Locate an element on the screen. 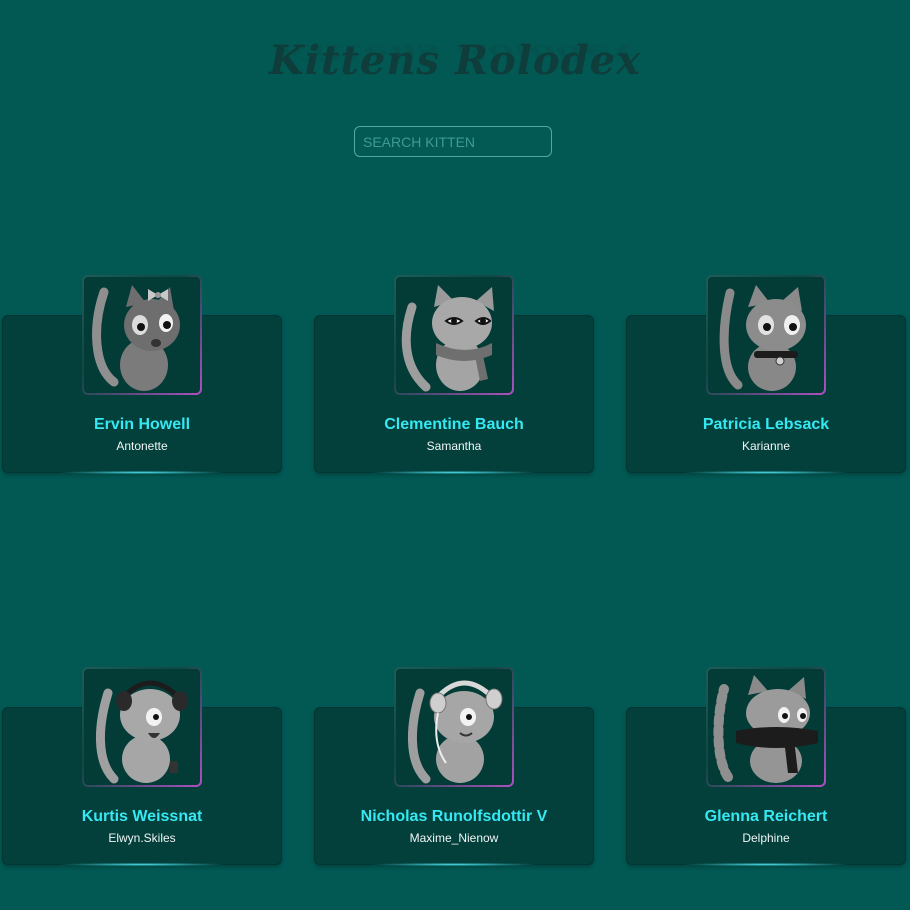 The image size is (910, 910). kitten-username: Elwyn.Skiles is located at coordinates (142, 838).